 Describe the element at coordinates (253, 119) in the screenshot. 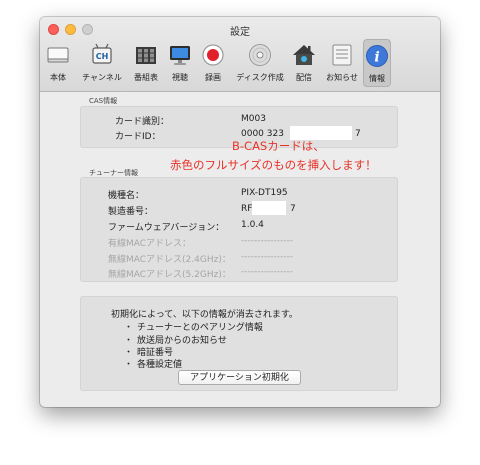

I see `card-type-value: M003` at that location.